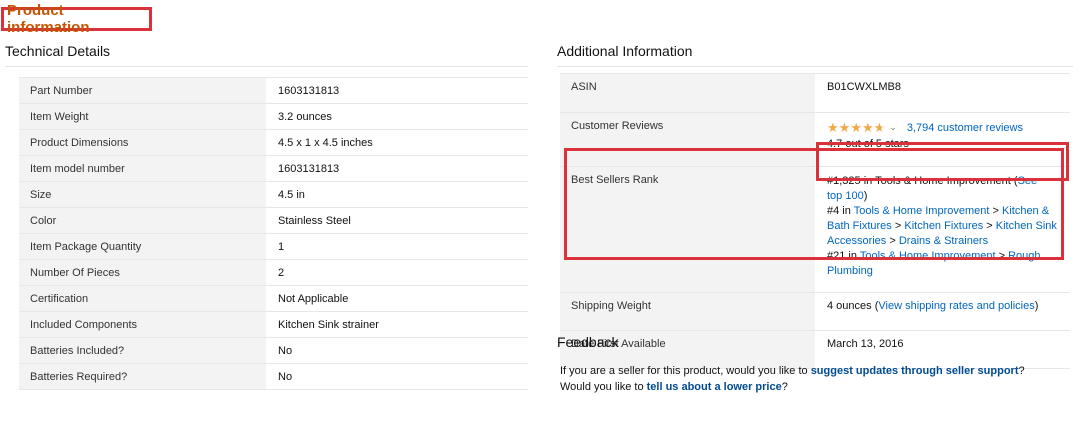 The width and height of the screenshot is (1080, 421). I want to click on spec-label: Product Dimensions, so click(142, 142).